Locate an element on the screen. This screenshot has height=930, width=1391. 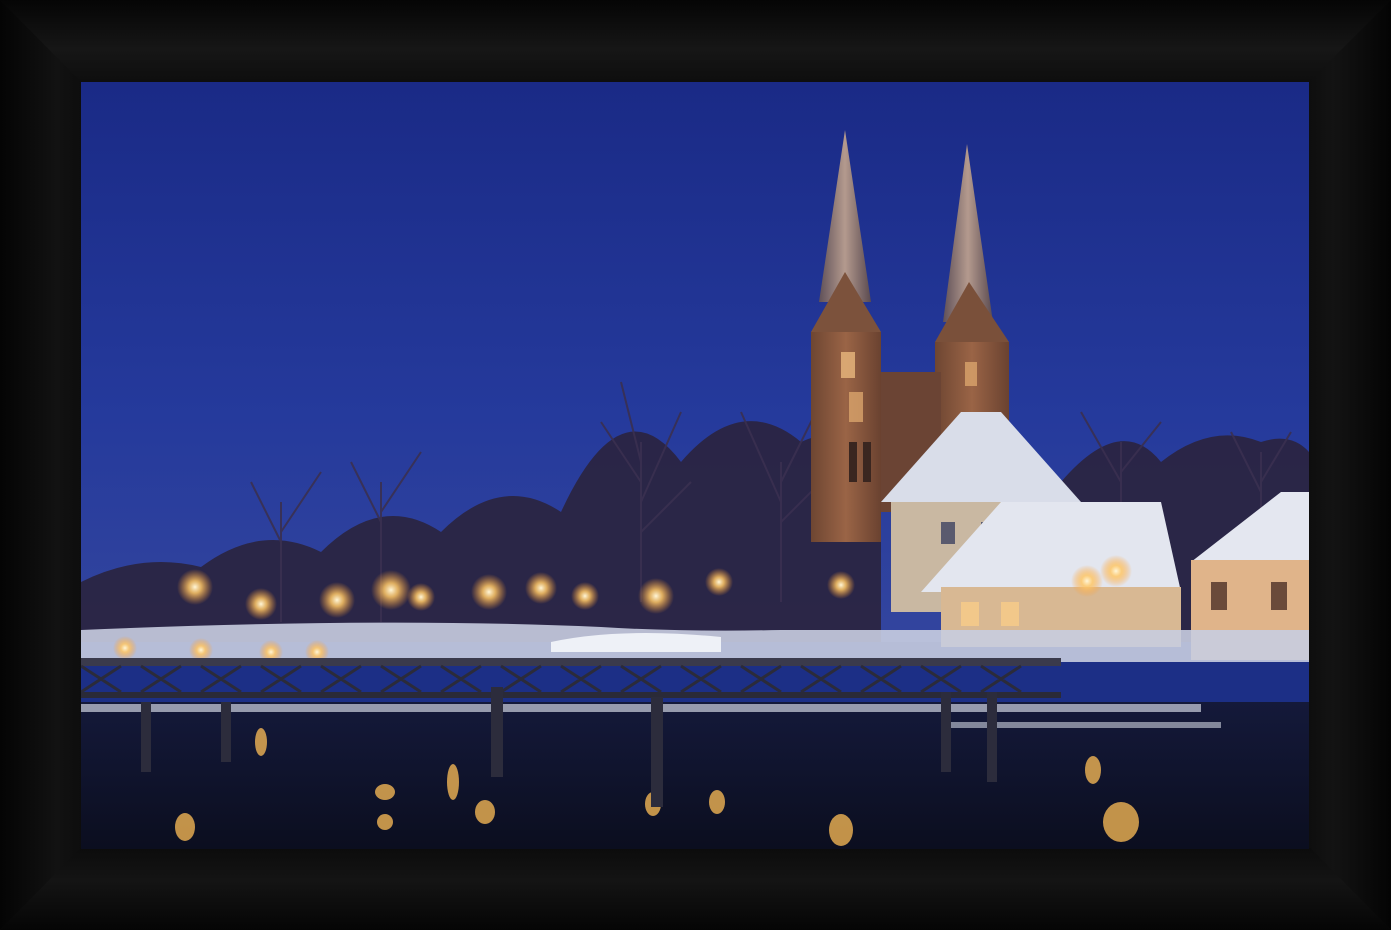
frame-bottom-bevel is located at coordinates (695, 889).